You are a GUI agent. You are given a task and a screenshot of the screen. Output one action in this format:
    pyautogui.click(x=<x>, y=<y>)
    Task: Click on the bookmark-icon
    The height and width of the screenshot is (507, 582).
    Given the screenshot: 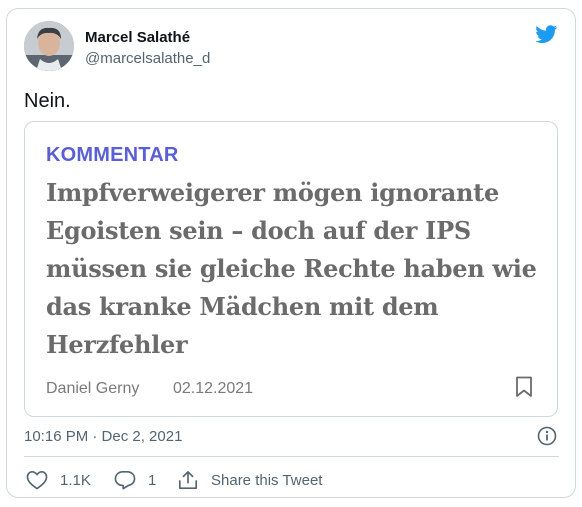 What is the action you would take?
    pyautogui.click(x=524, y=387)
    